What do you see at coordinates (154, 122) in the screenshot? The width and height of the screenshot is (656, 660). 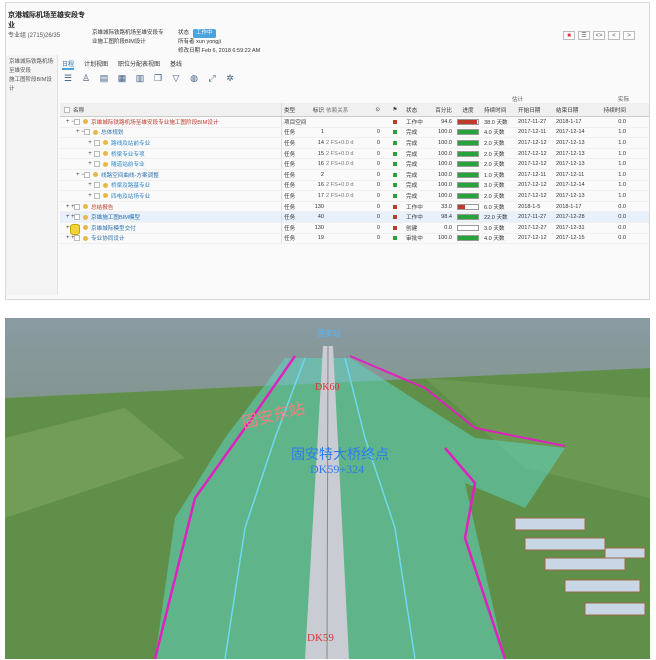 I see `task-name: 京雄城际铁路机场至雄安段专业施工图阶段BIM设计` at bounding box center [154, 122].